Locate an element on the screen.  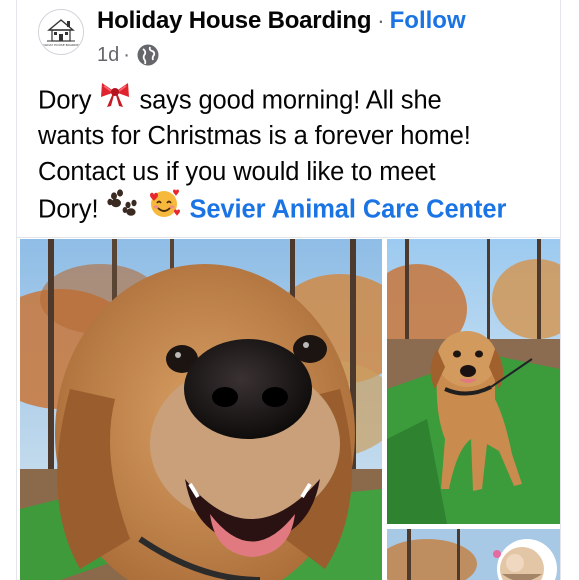
card-left-border is located at coordinates (16, 290).